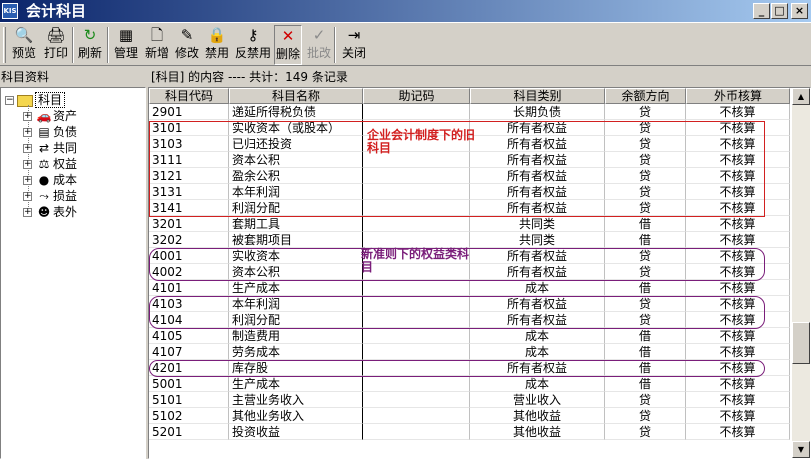 This screenshot has width=811, height=459. What do you see at coordinates (50, 164) in the screenshot?
I see `tree-item: + ⚖ 权益` at bounding box center [50, 164].